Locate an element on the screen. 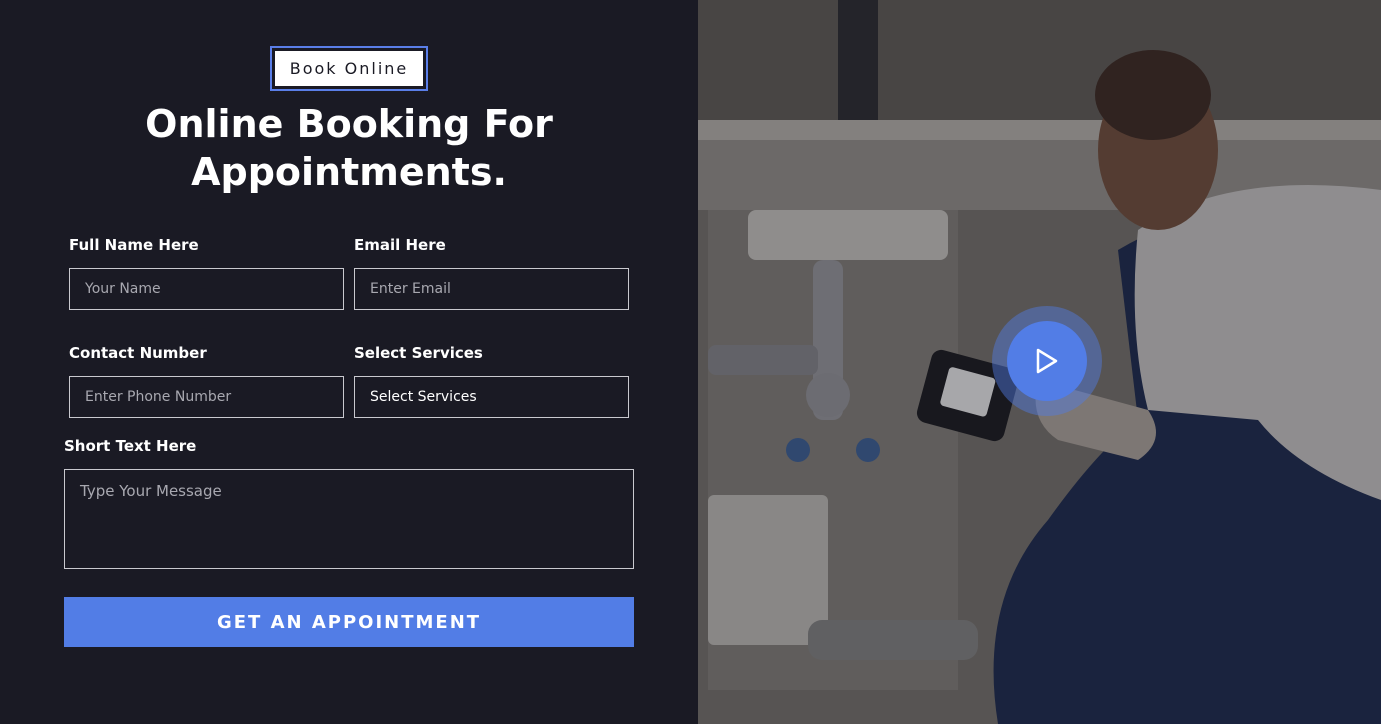  full-name-label: Full Name Here is located at coordinates (134, 245).